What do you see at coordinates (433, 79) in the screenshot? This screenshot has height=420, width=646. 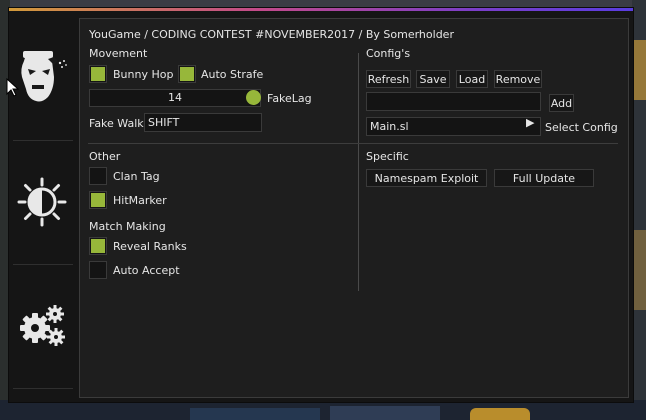 I see `save-button: Save` at bounding box center [433, 79].